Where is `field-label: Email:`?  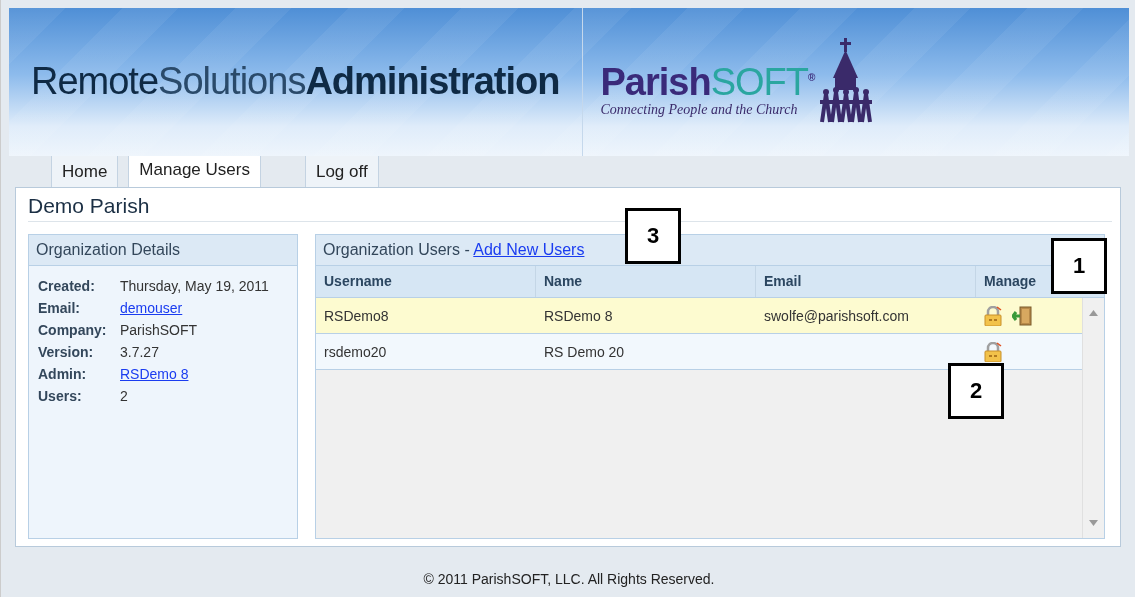 field-label: Email: is located at coordinates (59, 308).